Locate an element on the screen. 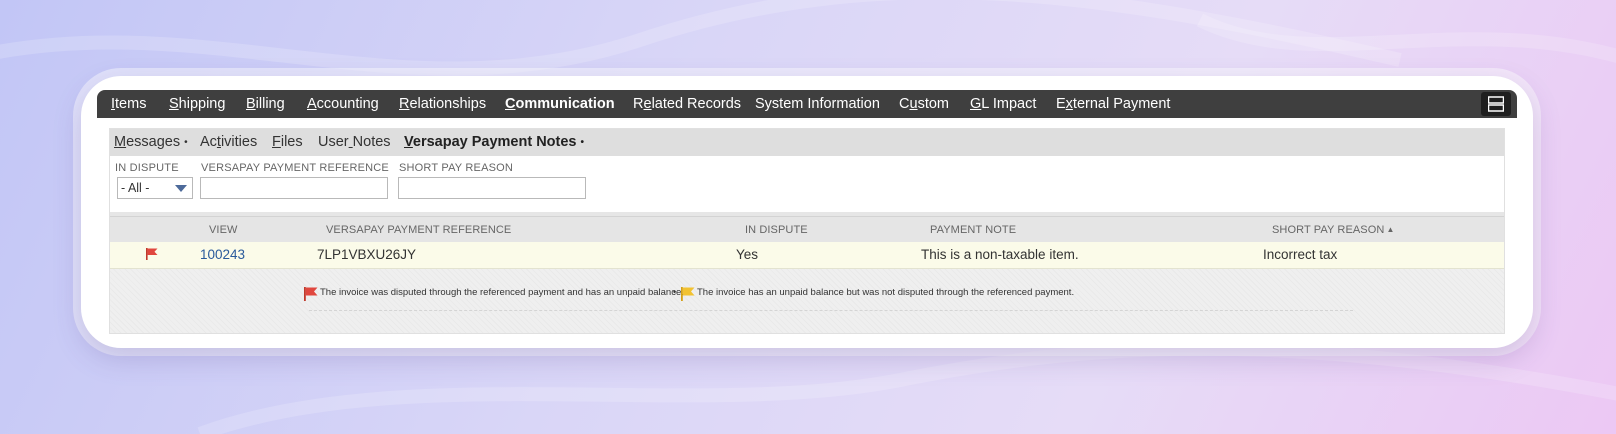 This screenshot has height=434, width=1616. payment-reference-cell: 7LP1VBXU26JY is located at coordinates (367, 254).